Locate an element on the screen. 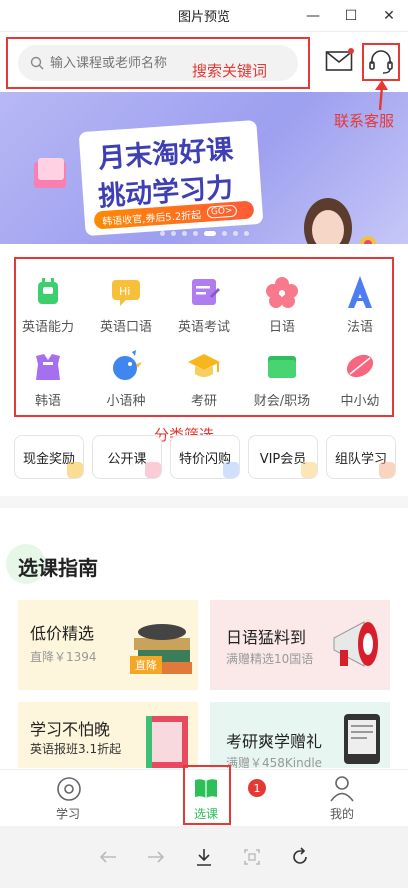 The image size is (408, 888). category-label: 韩语 is located at coordinates (47, 401).